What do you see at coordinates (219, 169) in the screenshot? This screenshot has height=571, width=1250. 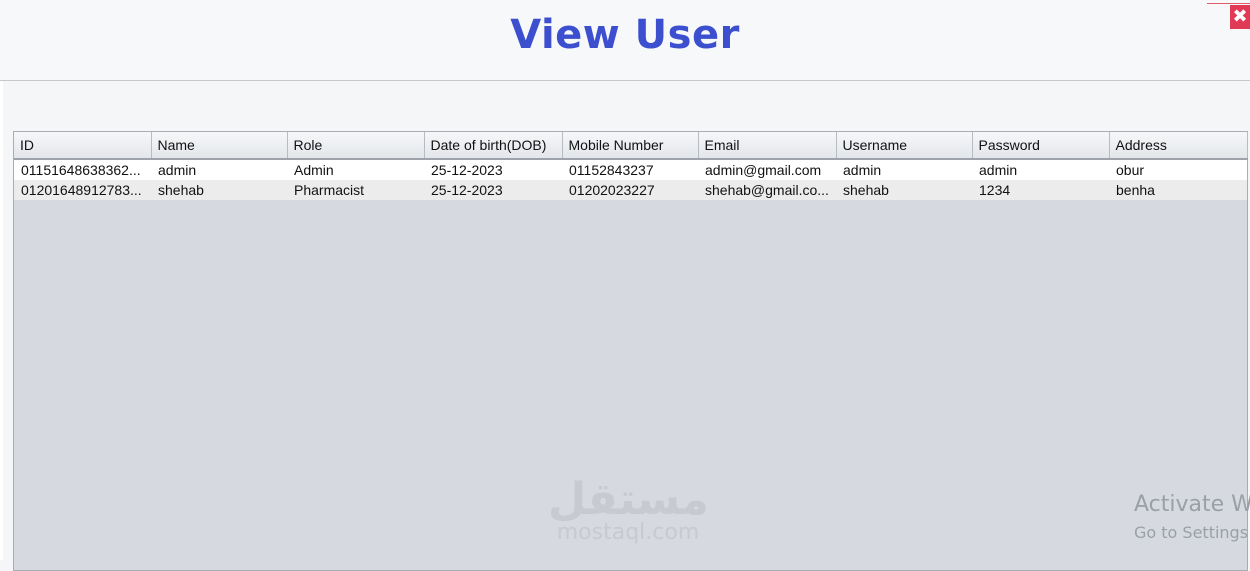 I see `cell-name: admin` at bounding box center [219, 169].